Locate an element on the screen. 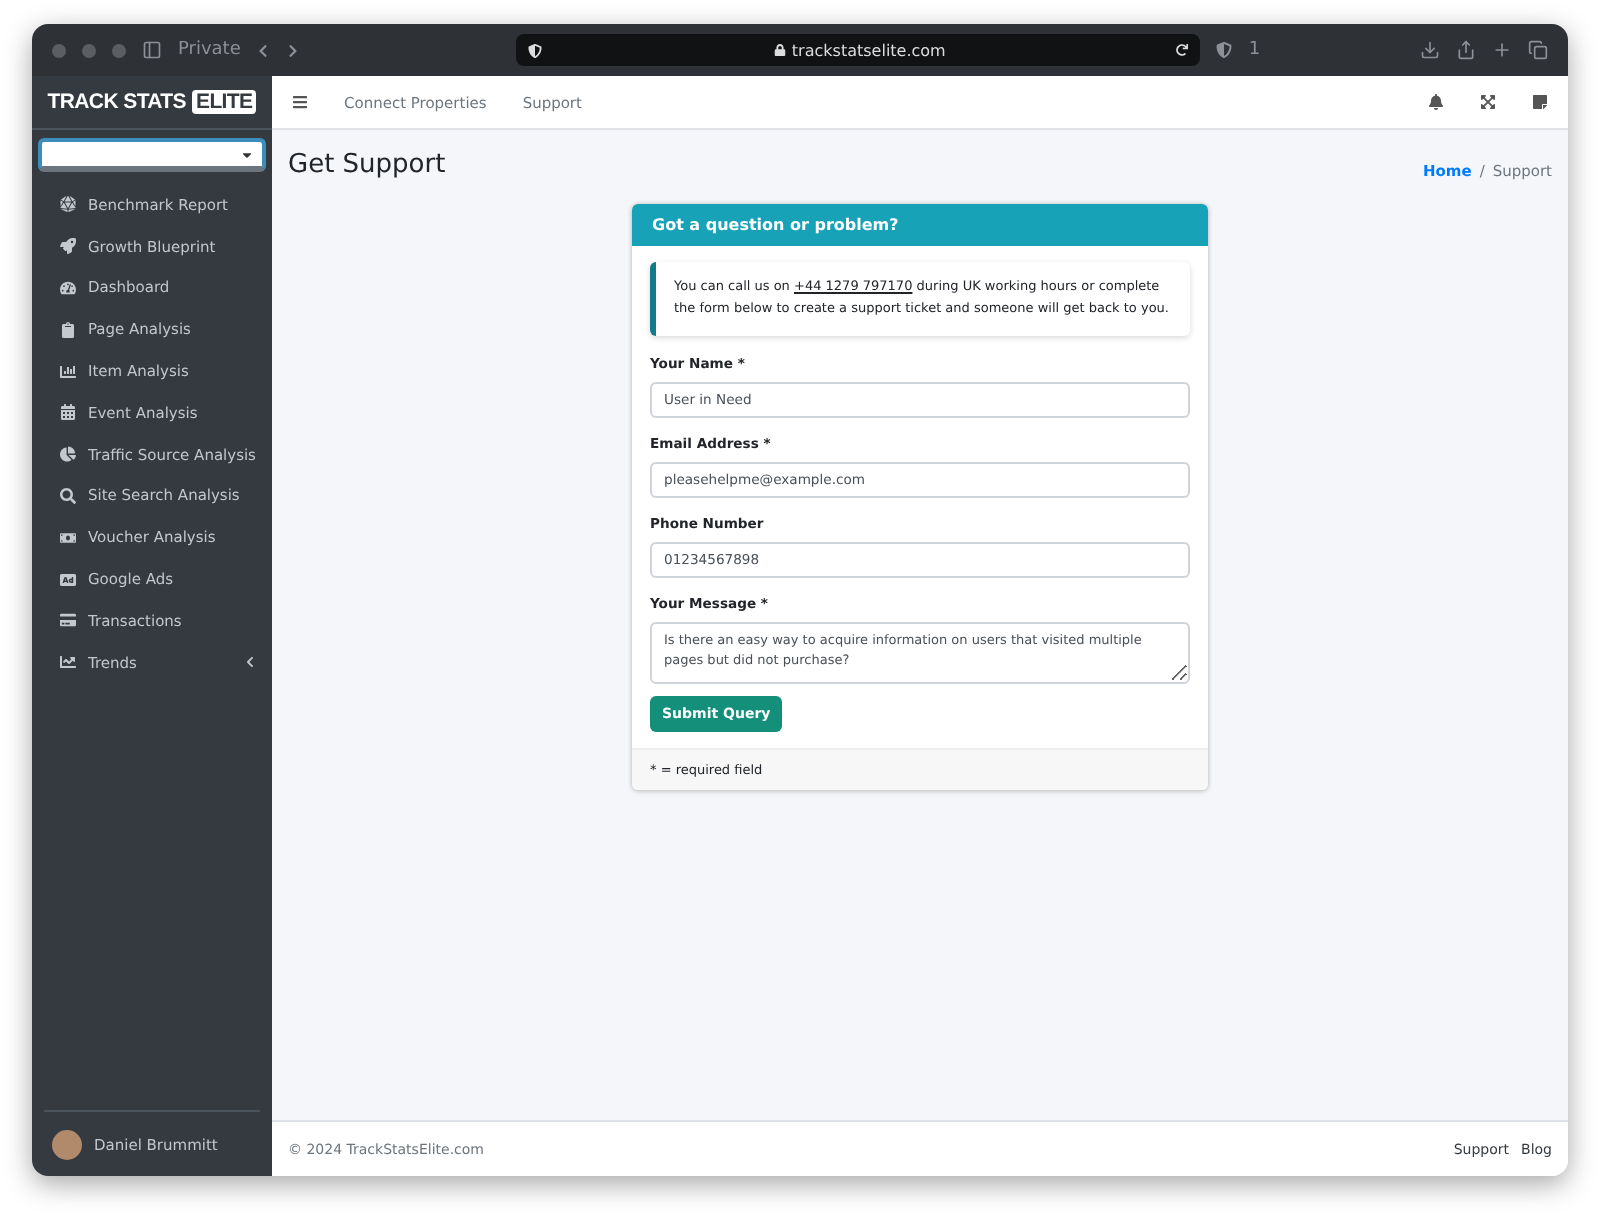 The height and width of the screenshot is (1216, 1600). download-icon is located at coordinates (1430, 50).